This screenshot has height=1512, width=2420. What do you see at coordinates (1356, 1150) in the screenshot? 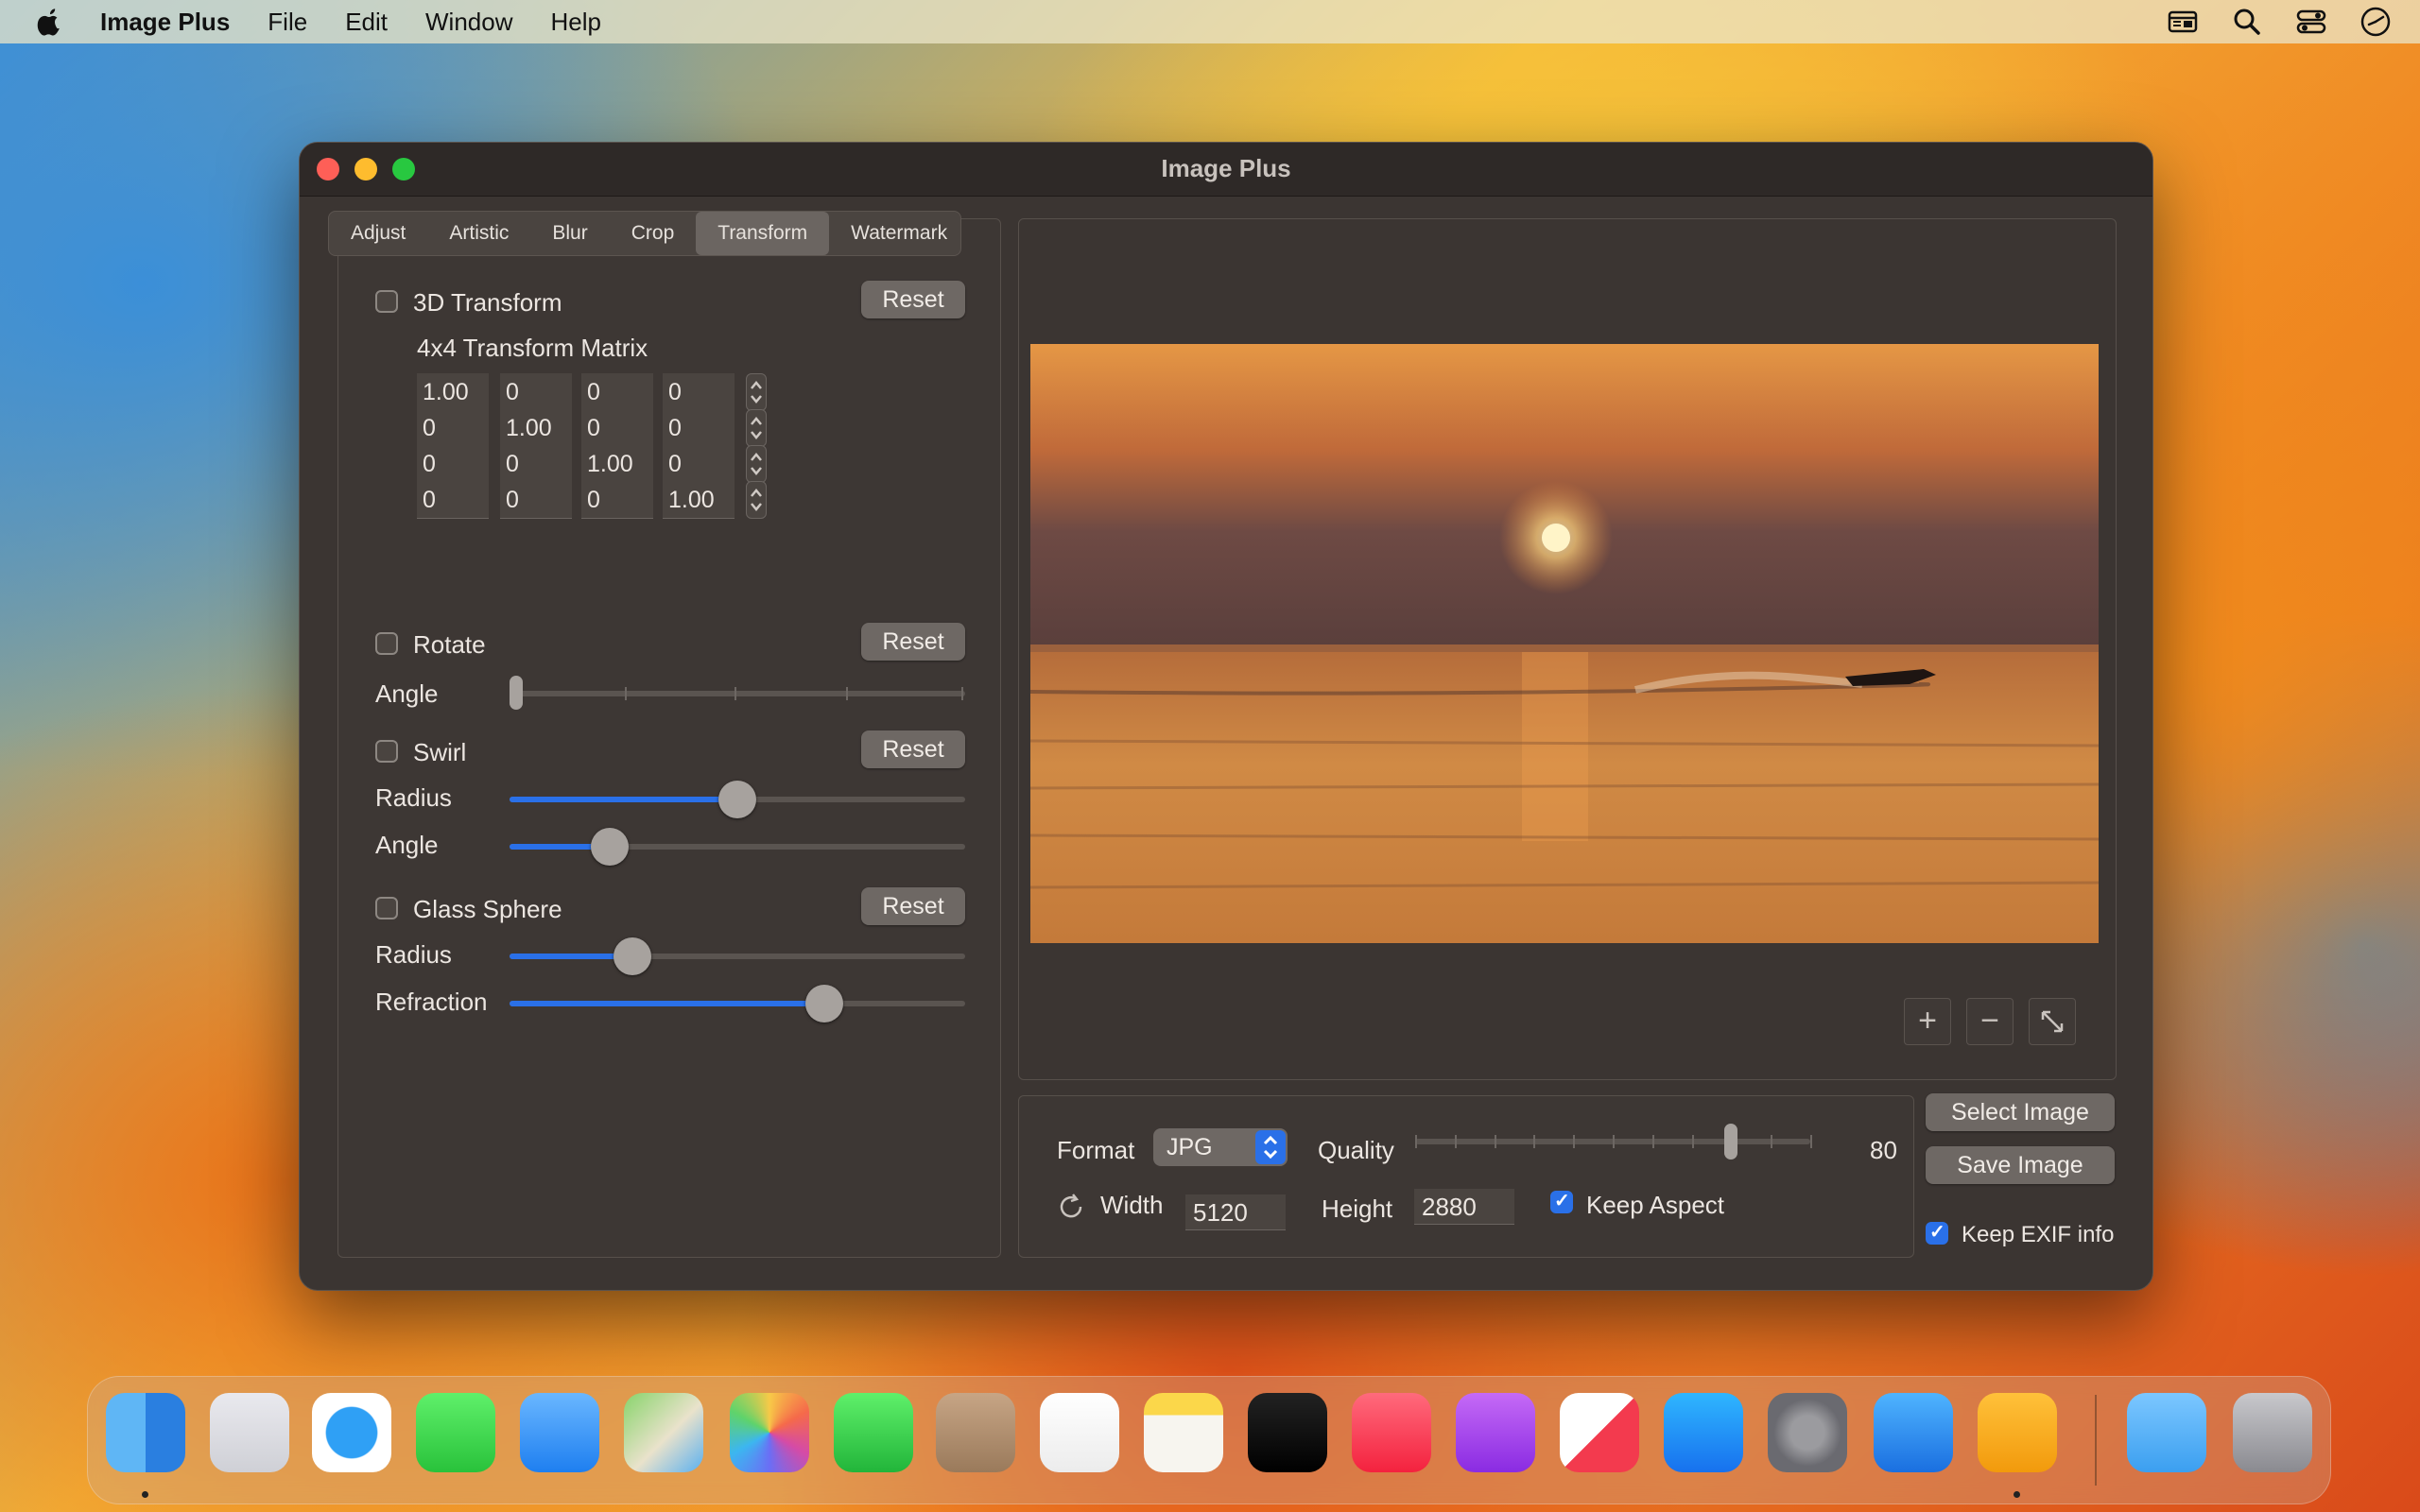
I see `quality-label: Quality` at bounding box center [1356, 1150].